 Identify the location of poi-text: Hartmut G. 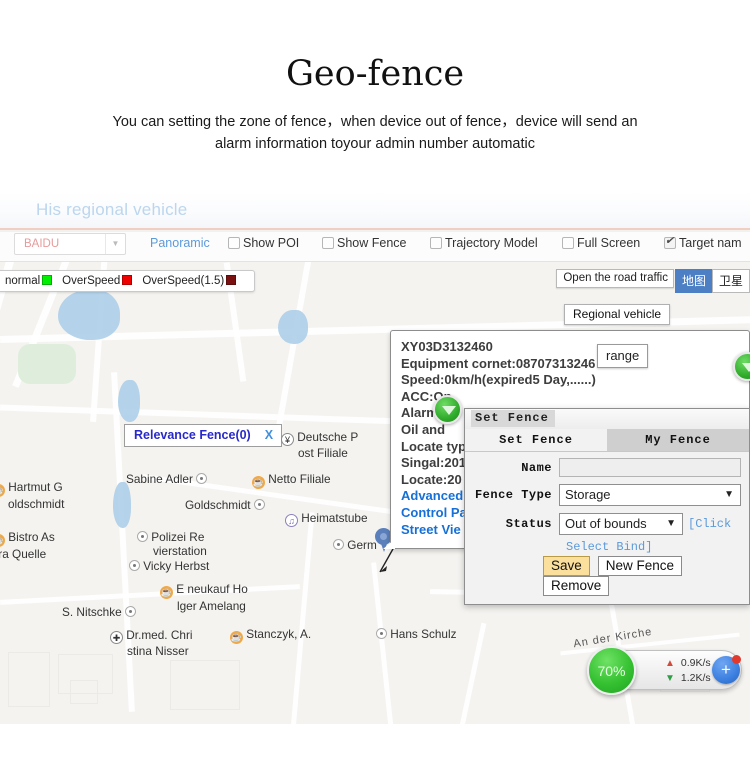
(35, 487).